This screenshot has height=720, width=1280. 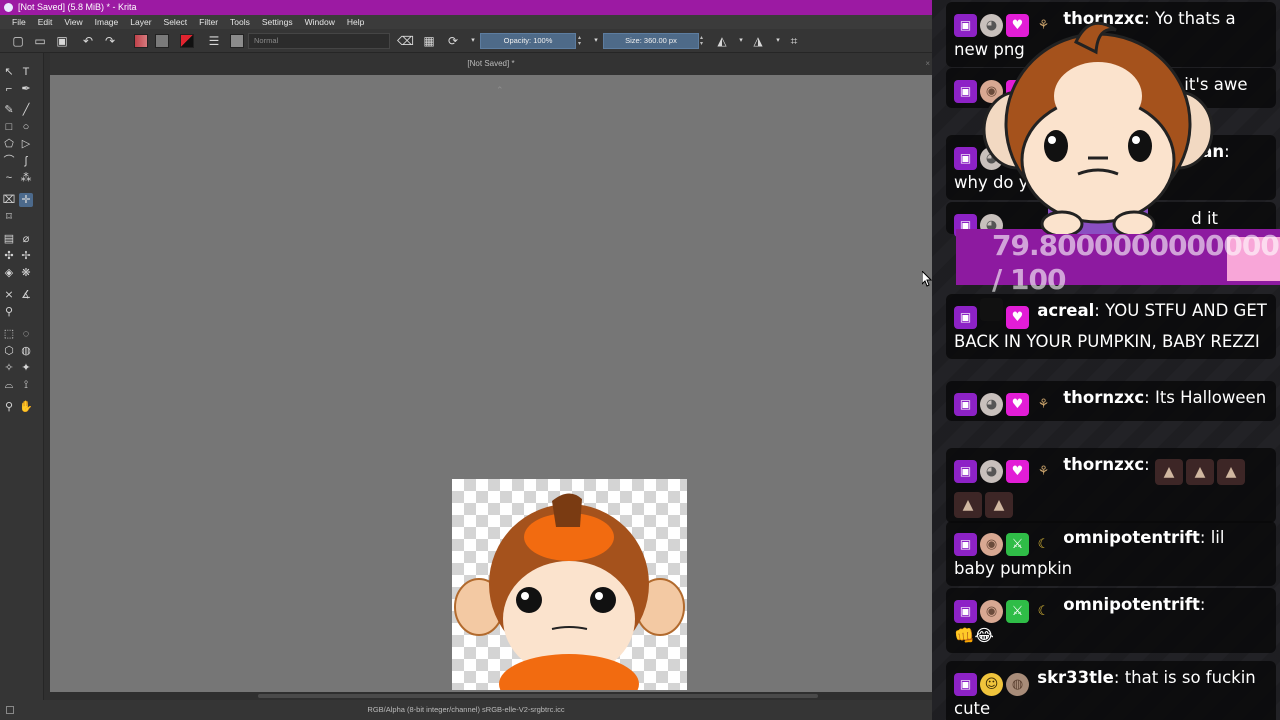 What do you see at coordinates (1043, 404) in the screenshot?
I see `witch-icon: ⚘` at bounding box center [1043, 404].